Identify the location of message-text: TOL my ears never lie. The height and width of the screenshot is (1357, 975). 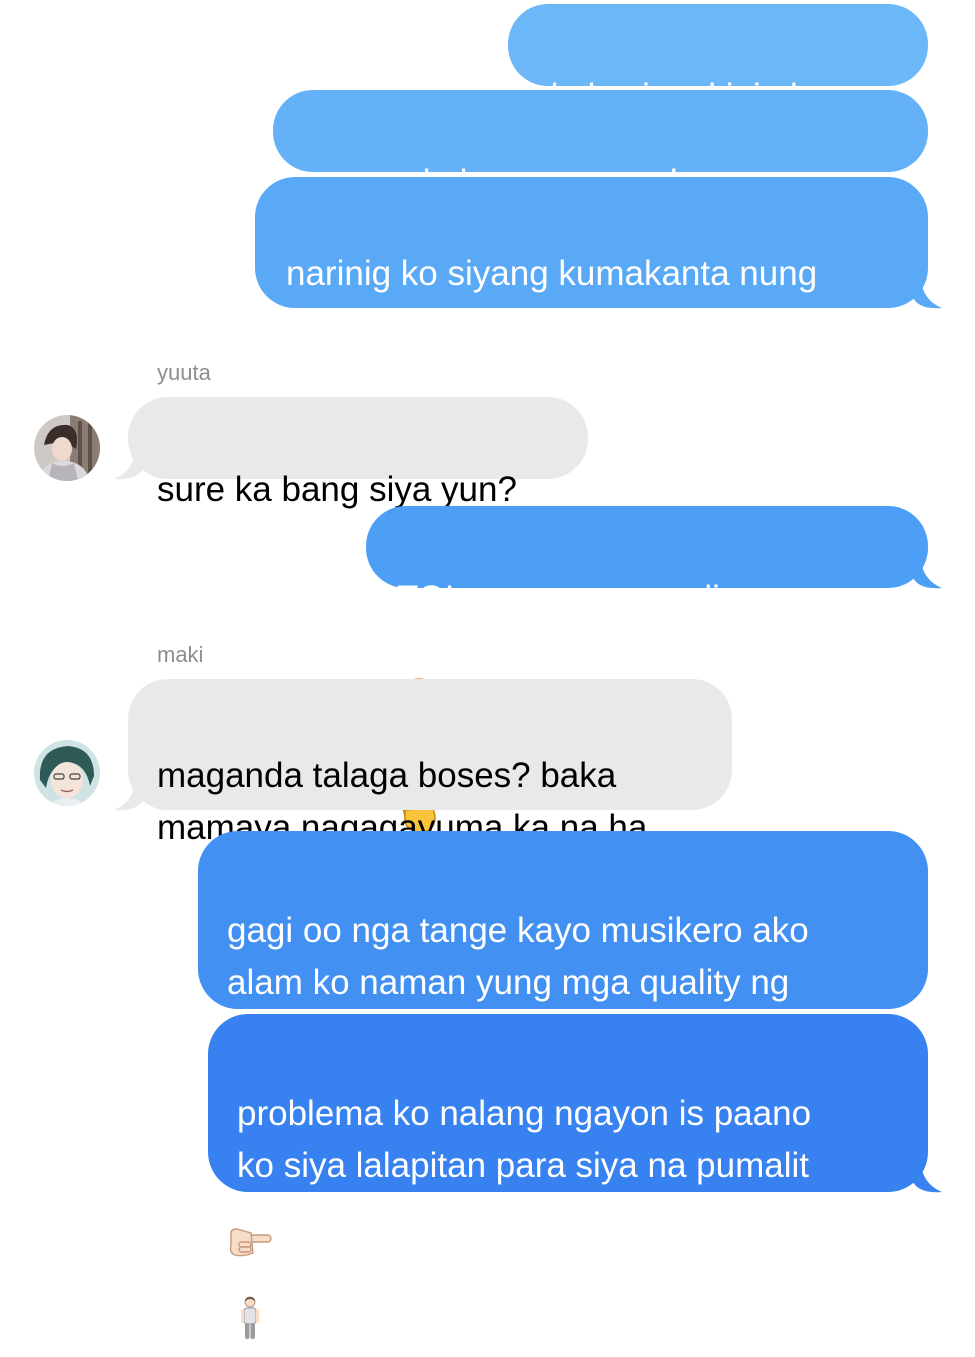
(568, 598).